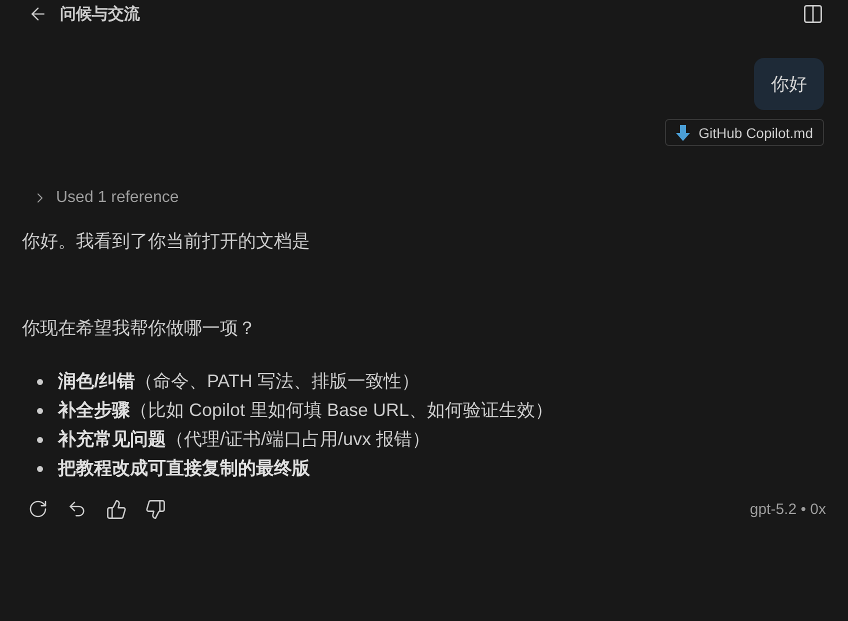 The width and height of the screenshot is (848, 621). What do you see at coordinates (813, 14) in the screenshot?
I see `split-panel-icon` at bounding box center [813, 14].